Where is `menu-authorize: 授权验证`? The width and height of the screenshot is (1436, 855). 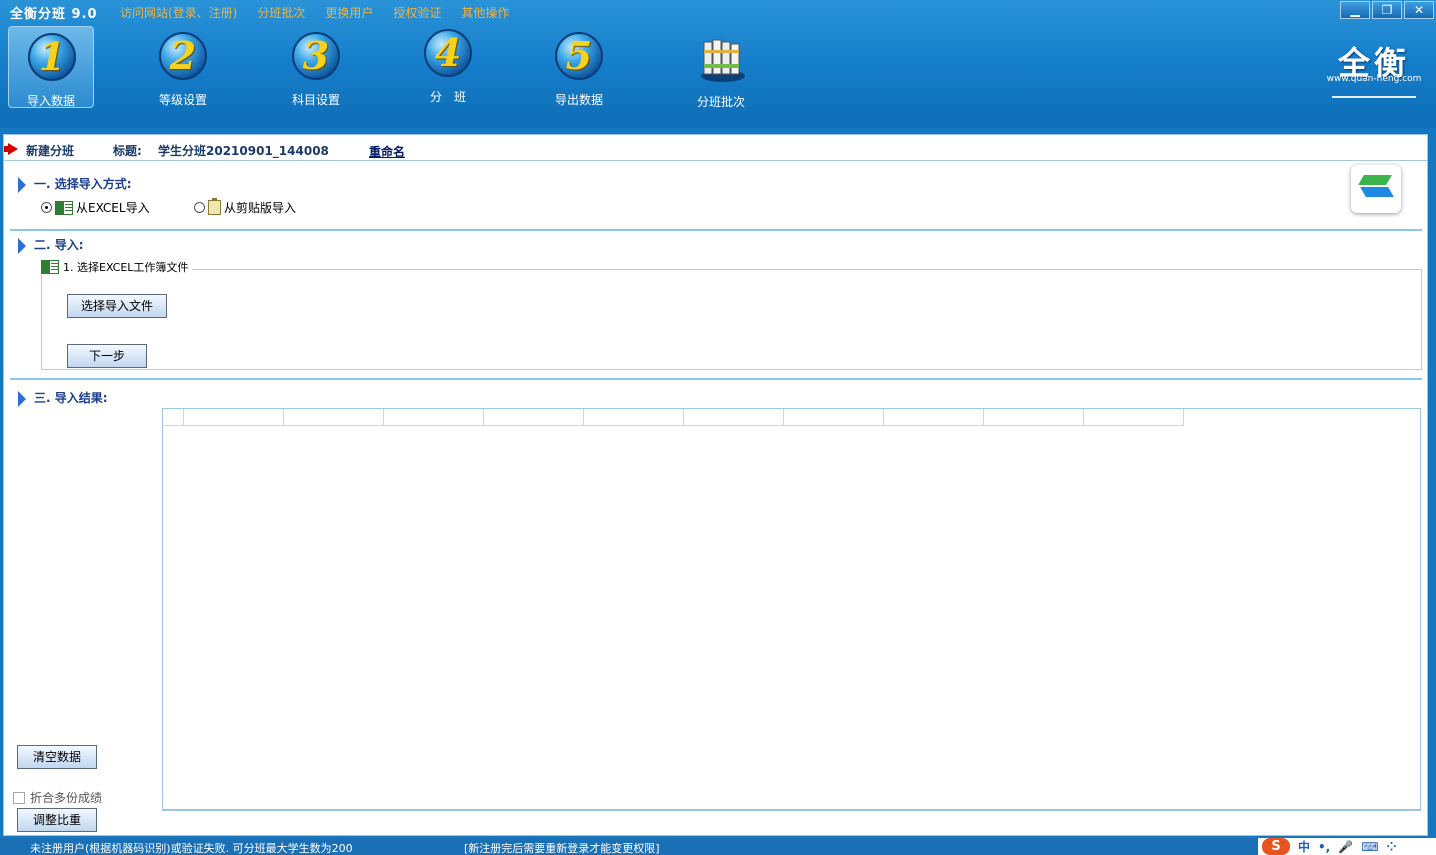 menu-authorize: 授权验证 is located at coordinates (417, 12).